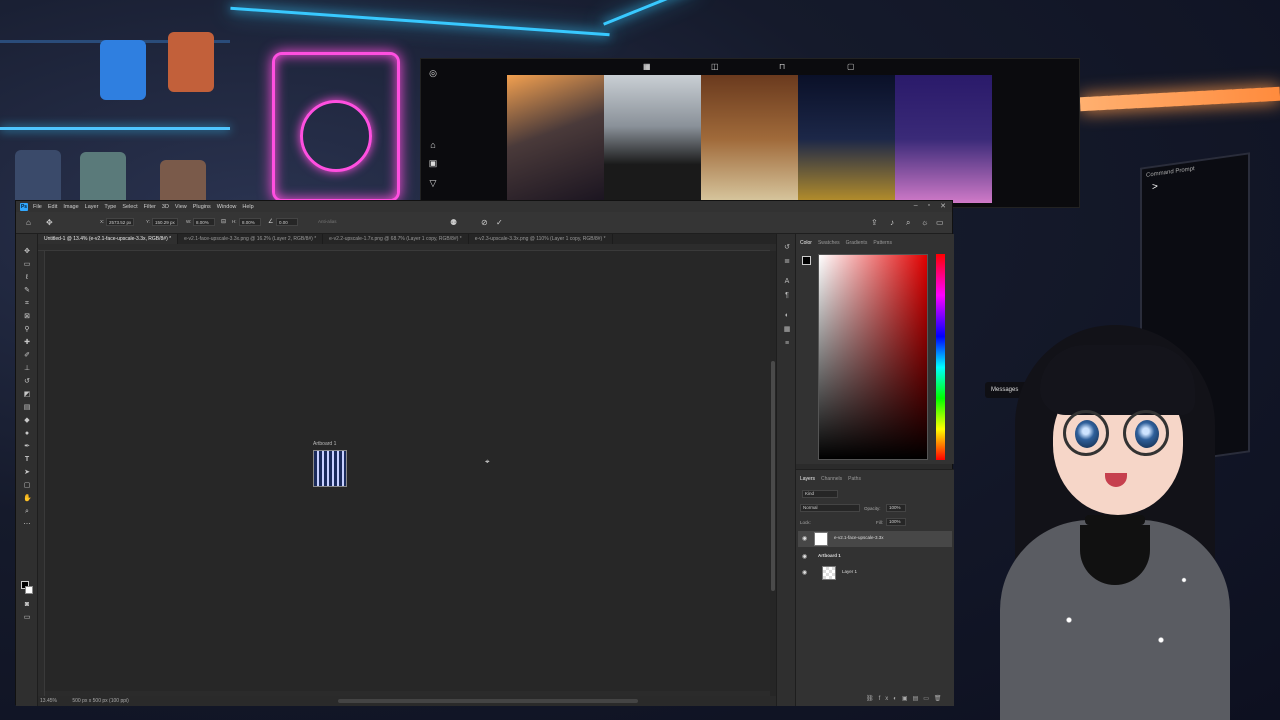 This screenshot has height=720, width=1280. I want to click on color-picker-field, so click(873, 357).